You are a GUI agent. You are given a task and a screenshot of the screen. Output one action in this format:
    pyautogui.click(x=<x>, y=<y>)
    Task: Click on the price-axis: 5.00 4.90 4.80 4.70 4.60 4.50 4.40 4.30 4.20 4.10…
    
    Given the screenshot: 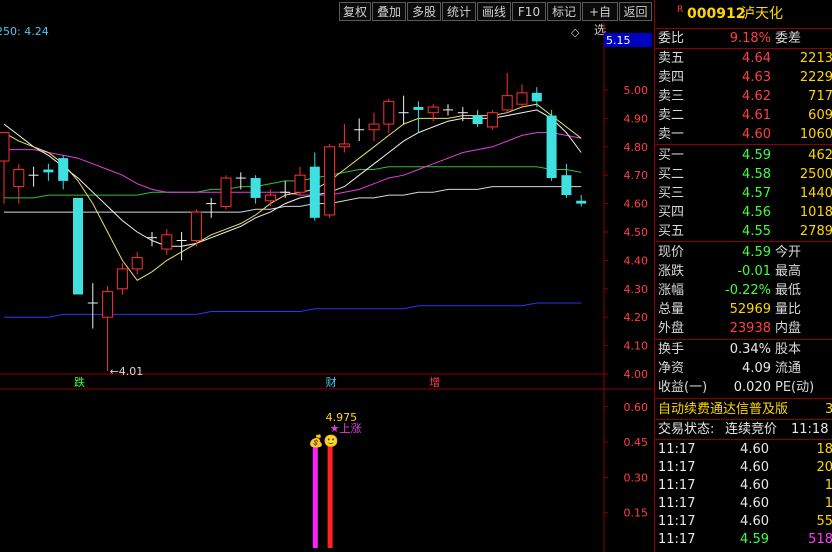 What is the action you would take?
    pyautogui.click(x=628, y=207)
    